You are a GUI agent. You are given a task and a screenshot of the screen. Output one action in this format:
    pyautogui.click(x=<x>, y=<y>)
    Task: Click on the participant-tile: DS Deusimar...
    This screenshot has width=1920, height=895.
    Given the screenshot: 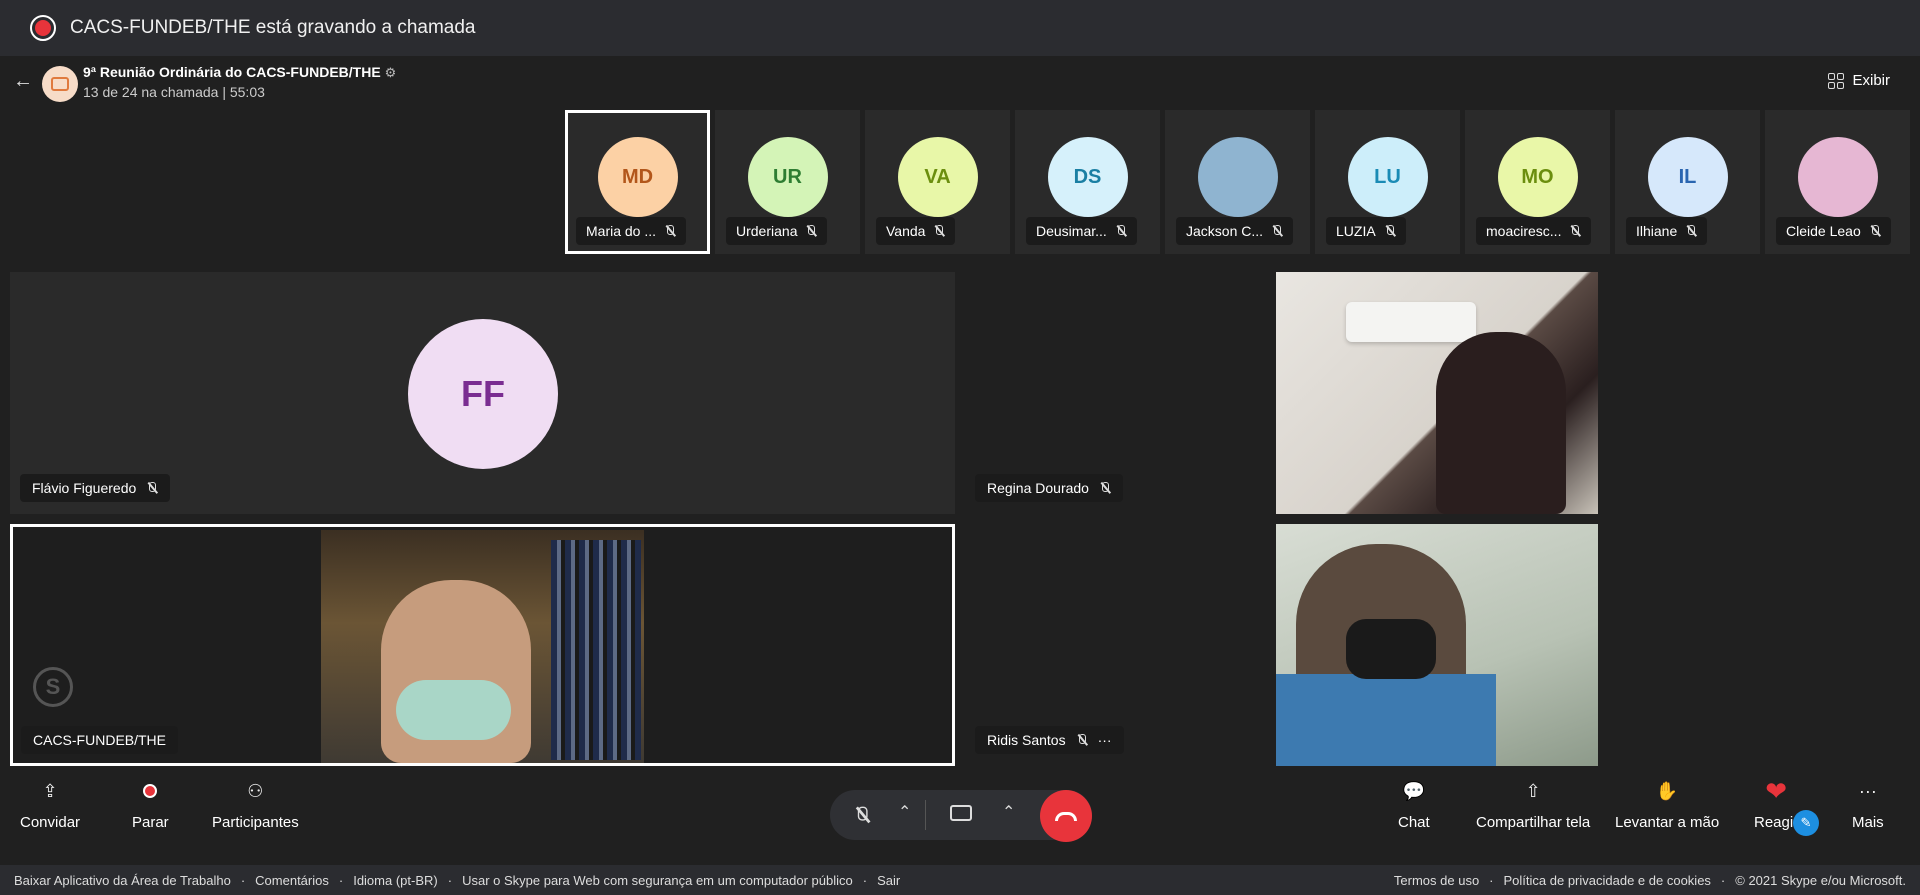 What is the action you would take?
    pyautogui.click(x=1087, y=182)
    